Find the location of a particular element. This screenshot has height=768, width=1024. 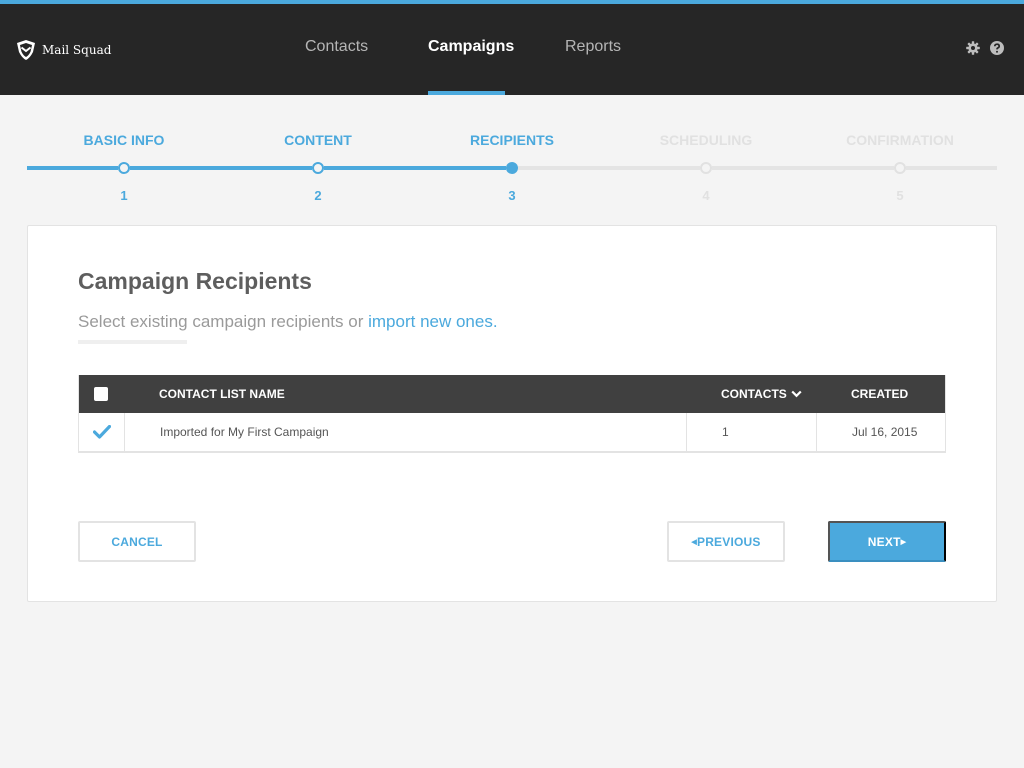

previous-button: ◀ PREVIOUS is located at coordinates (726, 541).